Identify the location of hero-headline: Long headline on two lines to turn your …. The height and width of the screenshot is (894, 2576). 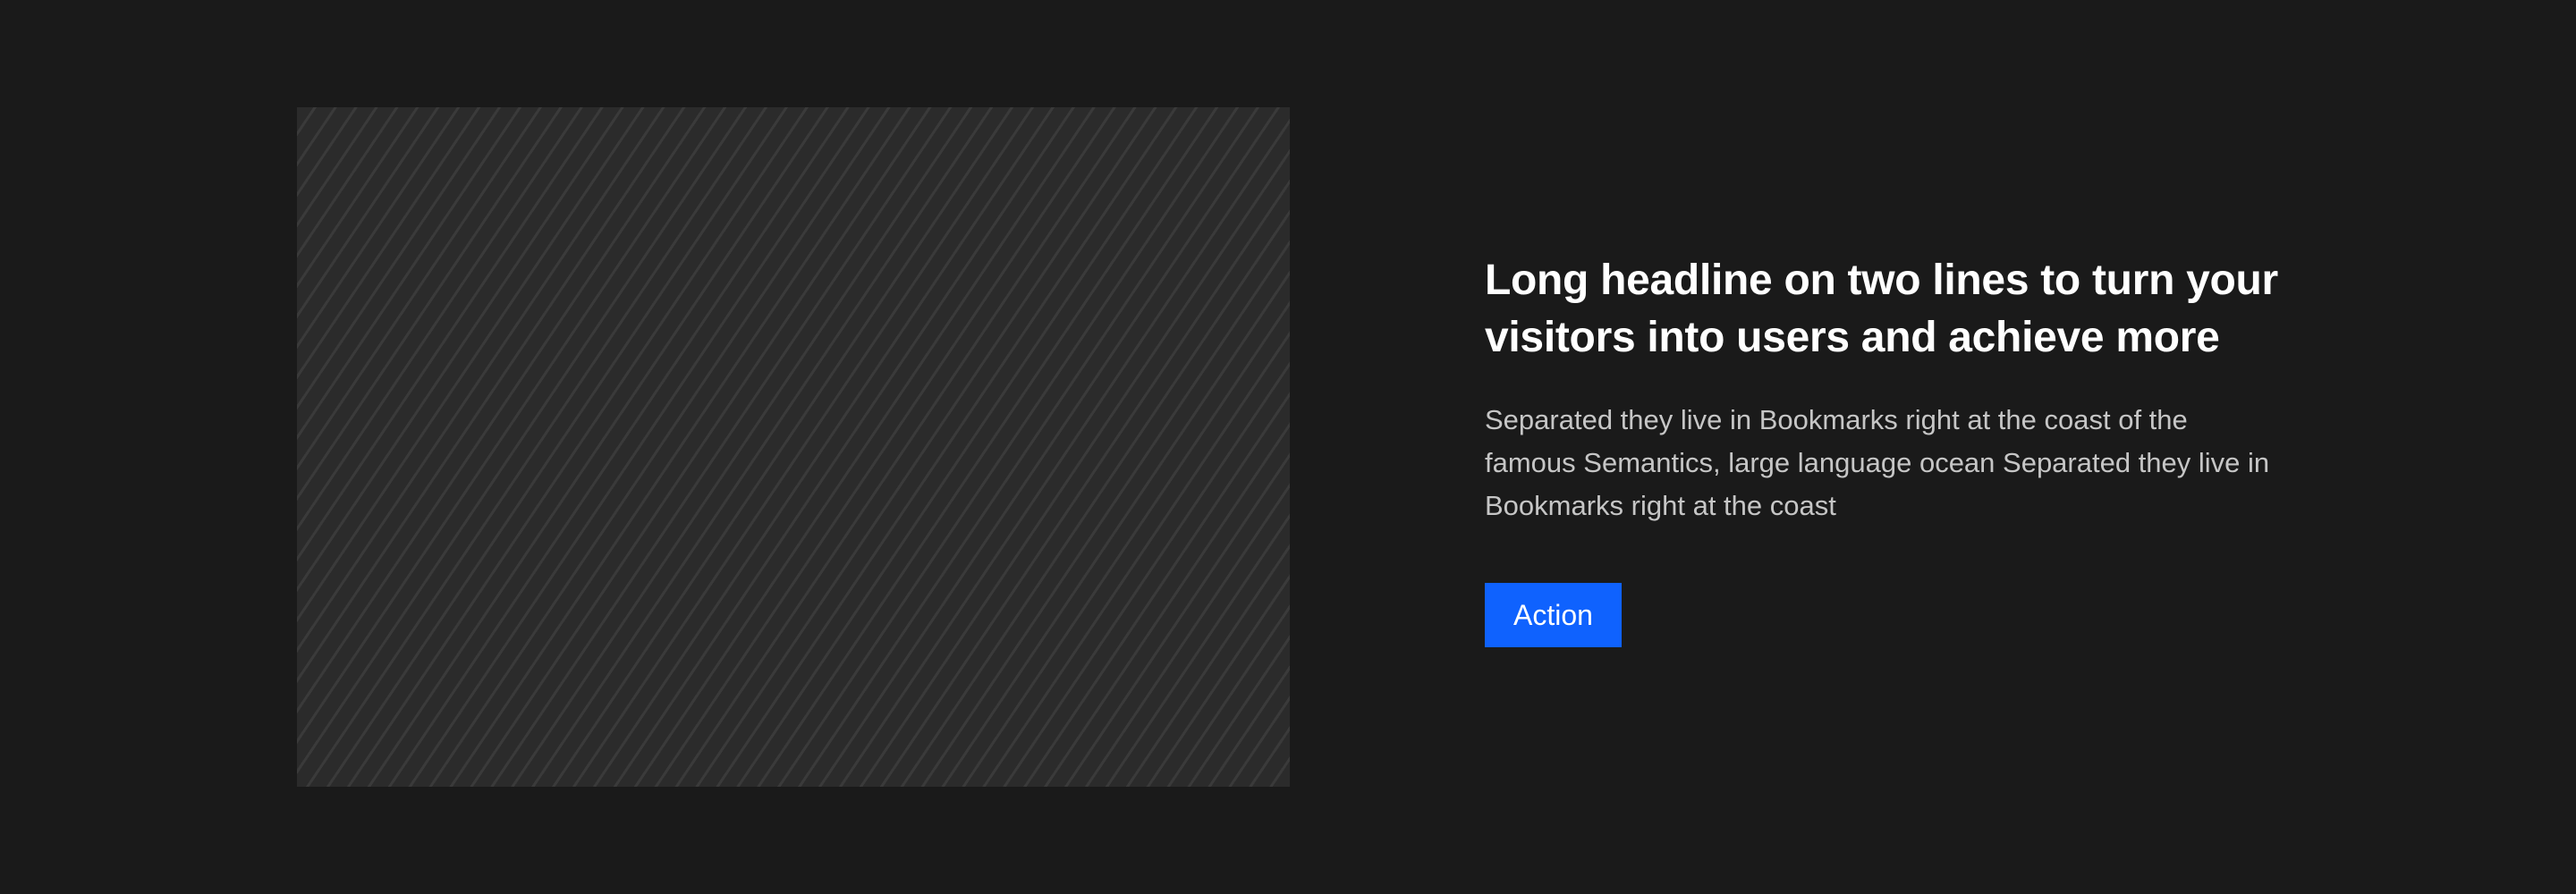
(1881, 309).